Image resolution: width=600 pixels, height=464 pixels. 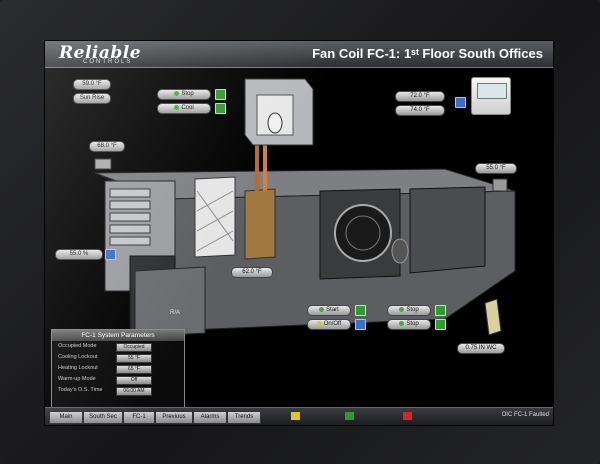 What do you see at coordinates (103, 417) in the screenshot?
I see `tab-south-sec: South Sec` at bounding box center [103, 417].